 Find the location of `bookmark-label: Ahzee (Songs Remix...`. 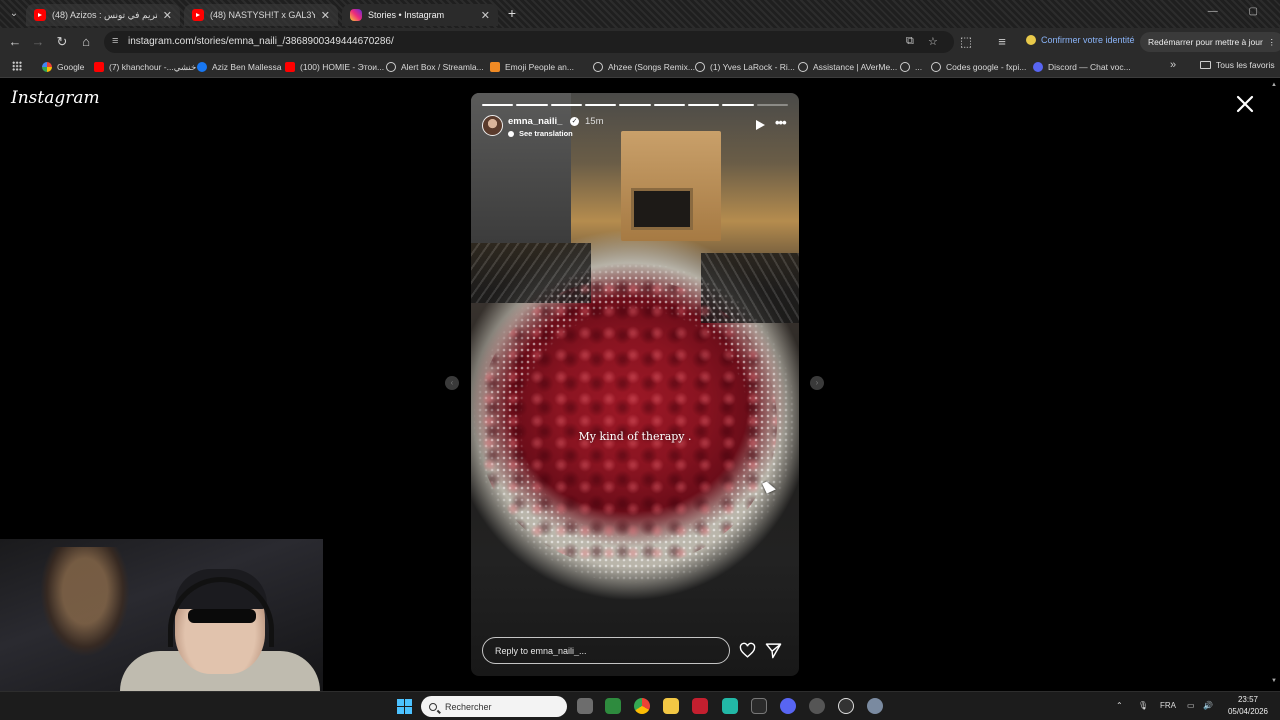

bookmark-label: Ahzee (Songs Remix... is located at coordinates (651, 67).